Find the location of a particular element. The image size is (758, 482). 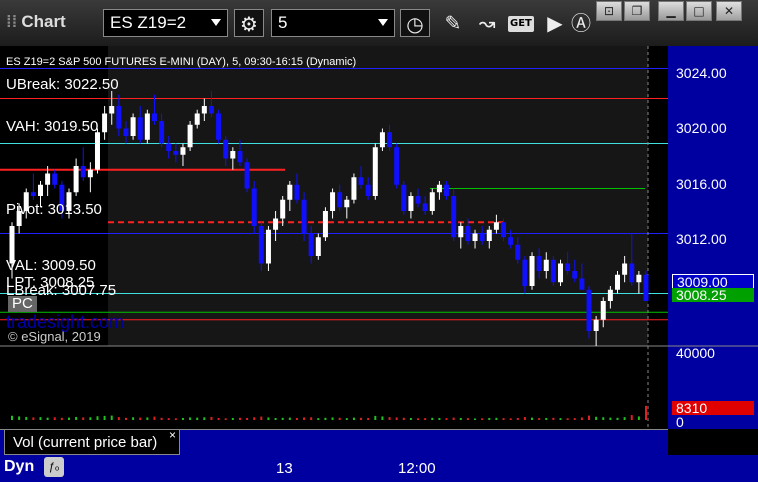

app-title: ⁞⁞ Chart is located at coordinates (36, 22).